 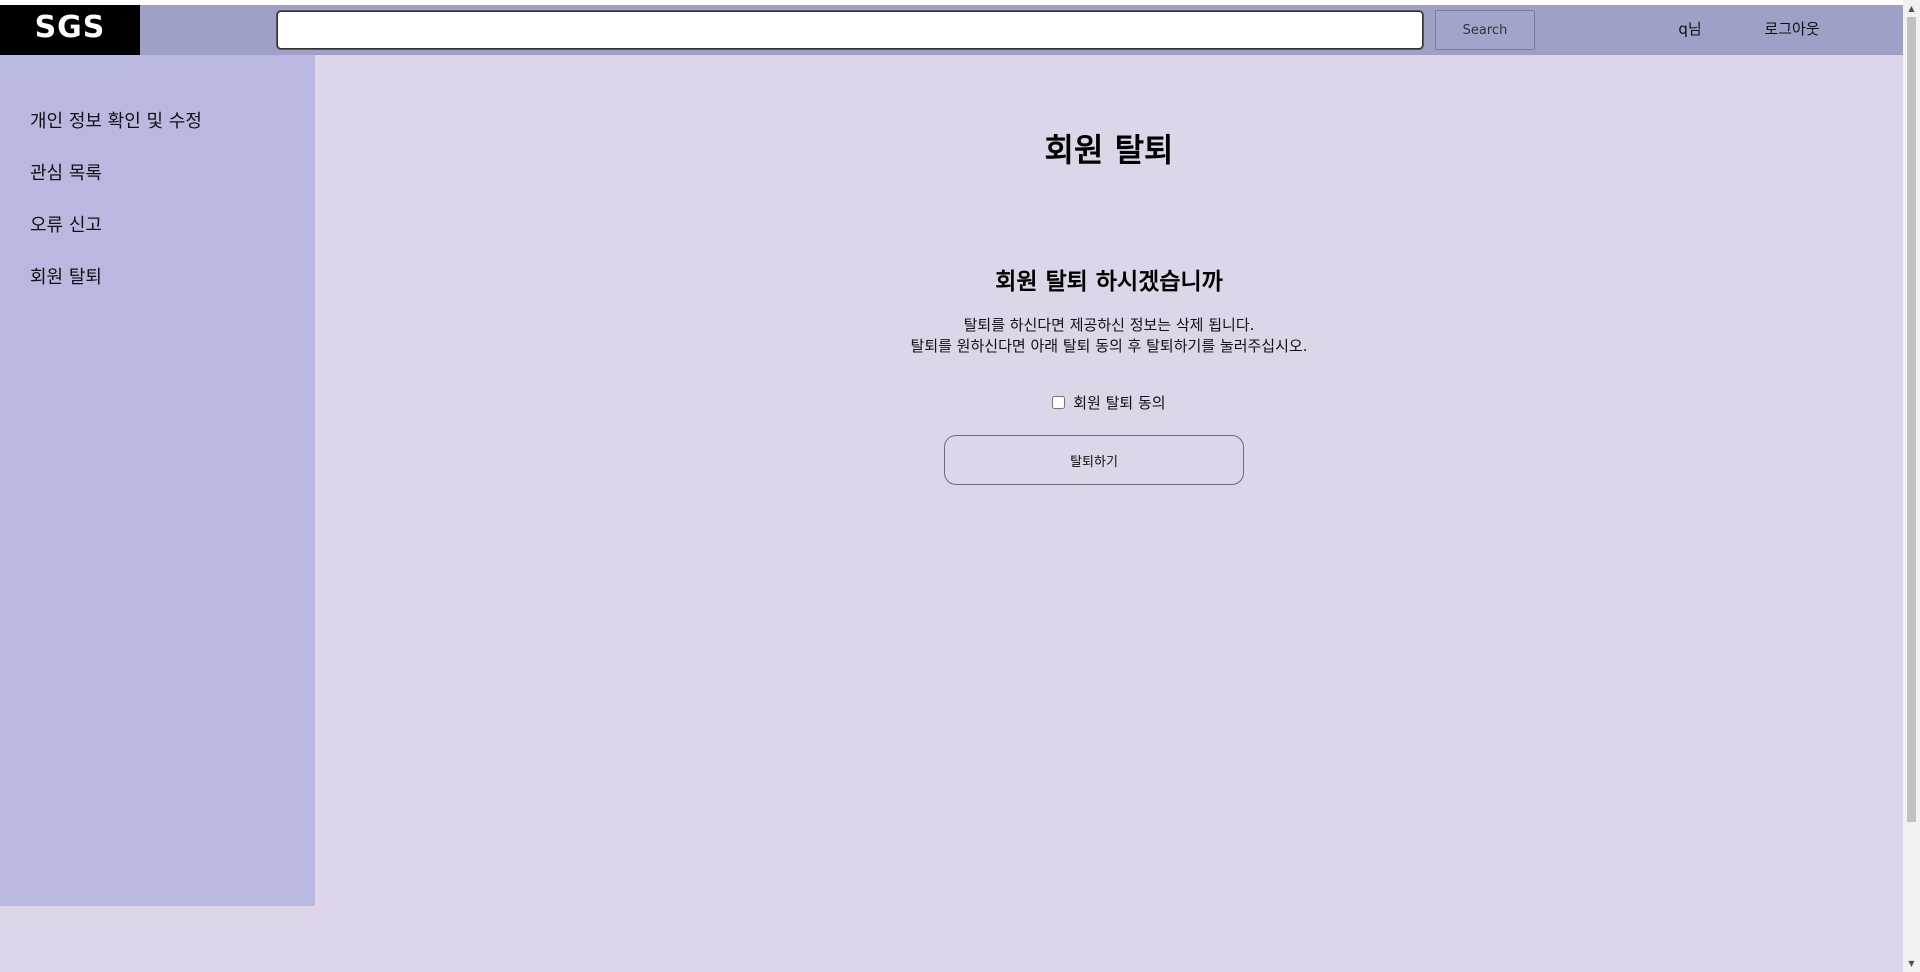 I want to click on scroll-down-arrow-icon: ▼, so click(x=1911, y=963).